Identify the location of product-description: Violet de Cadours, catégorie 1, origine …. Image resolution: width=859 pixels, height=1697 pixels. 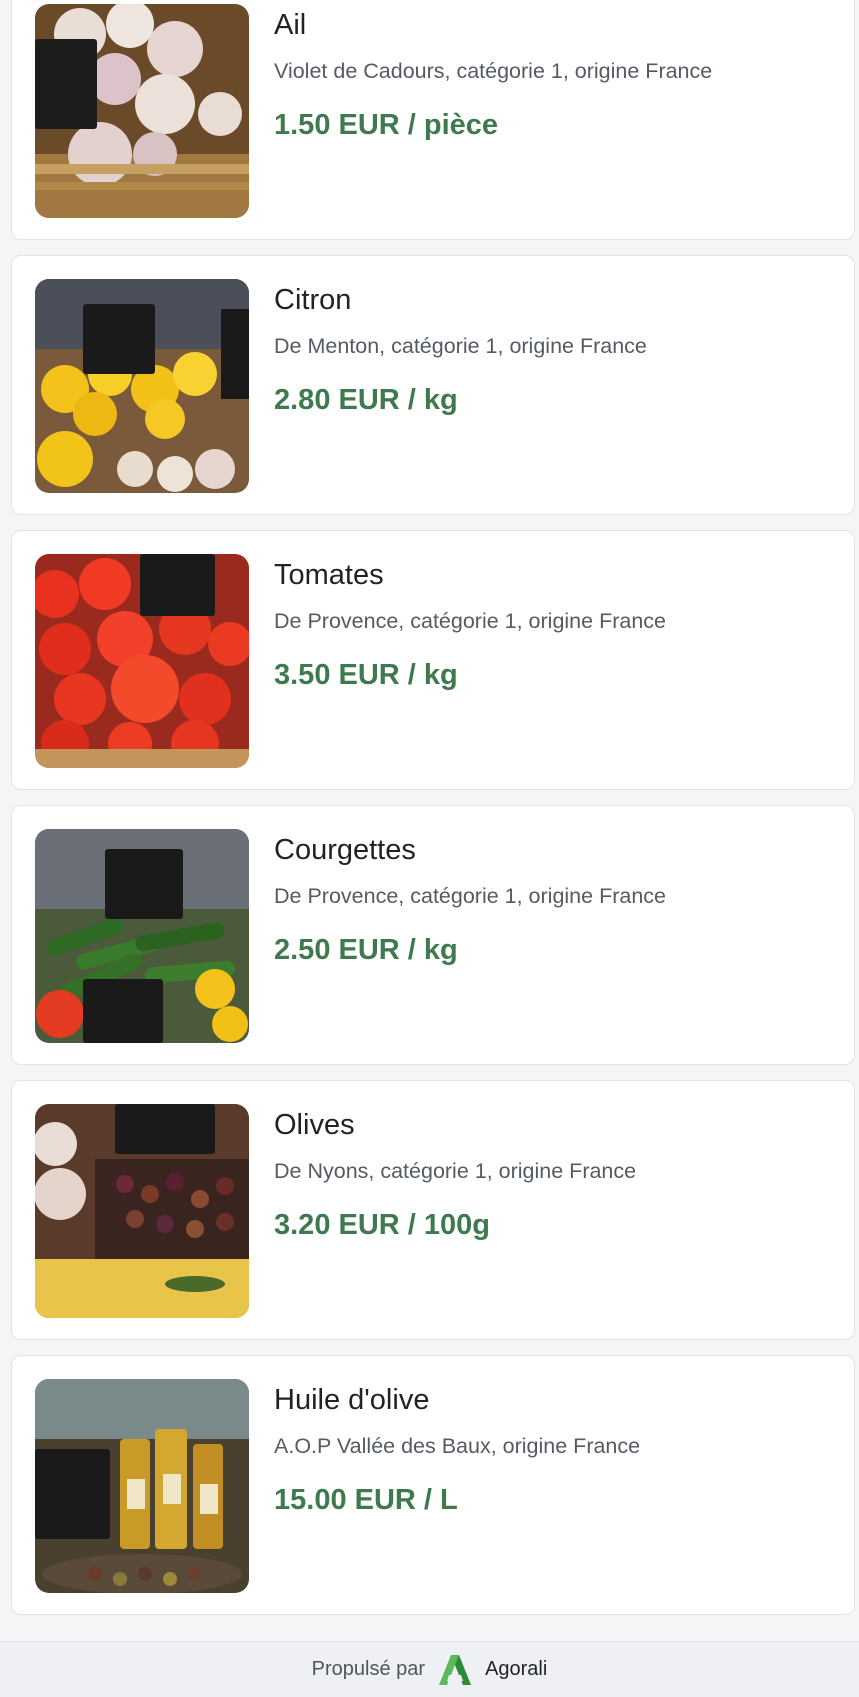
(493, 71).